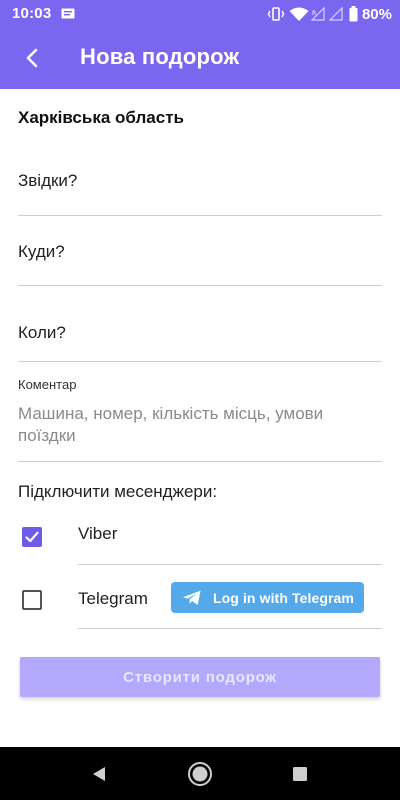  I want to click on status-time: 10:03, so click(32, 13).